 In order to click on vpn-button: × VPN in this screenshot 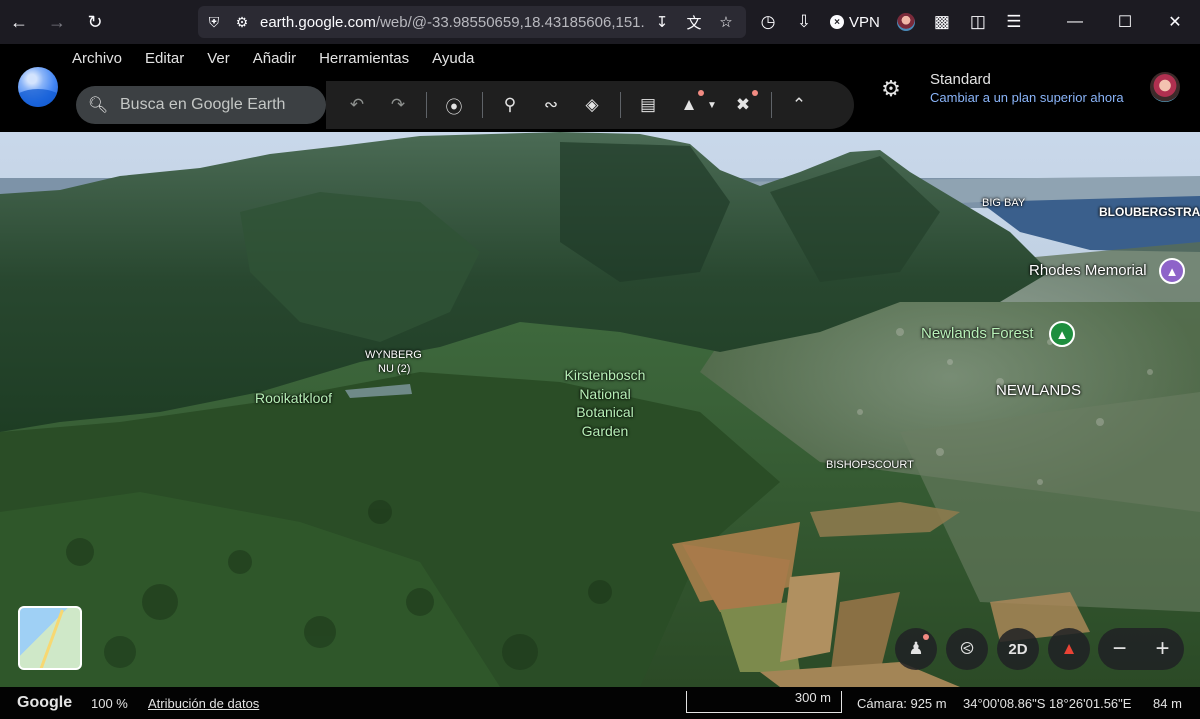, I will do `click(855, 22)`.